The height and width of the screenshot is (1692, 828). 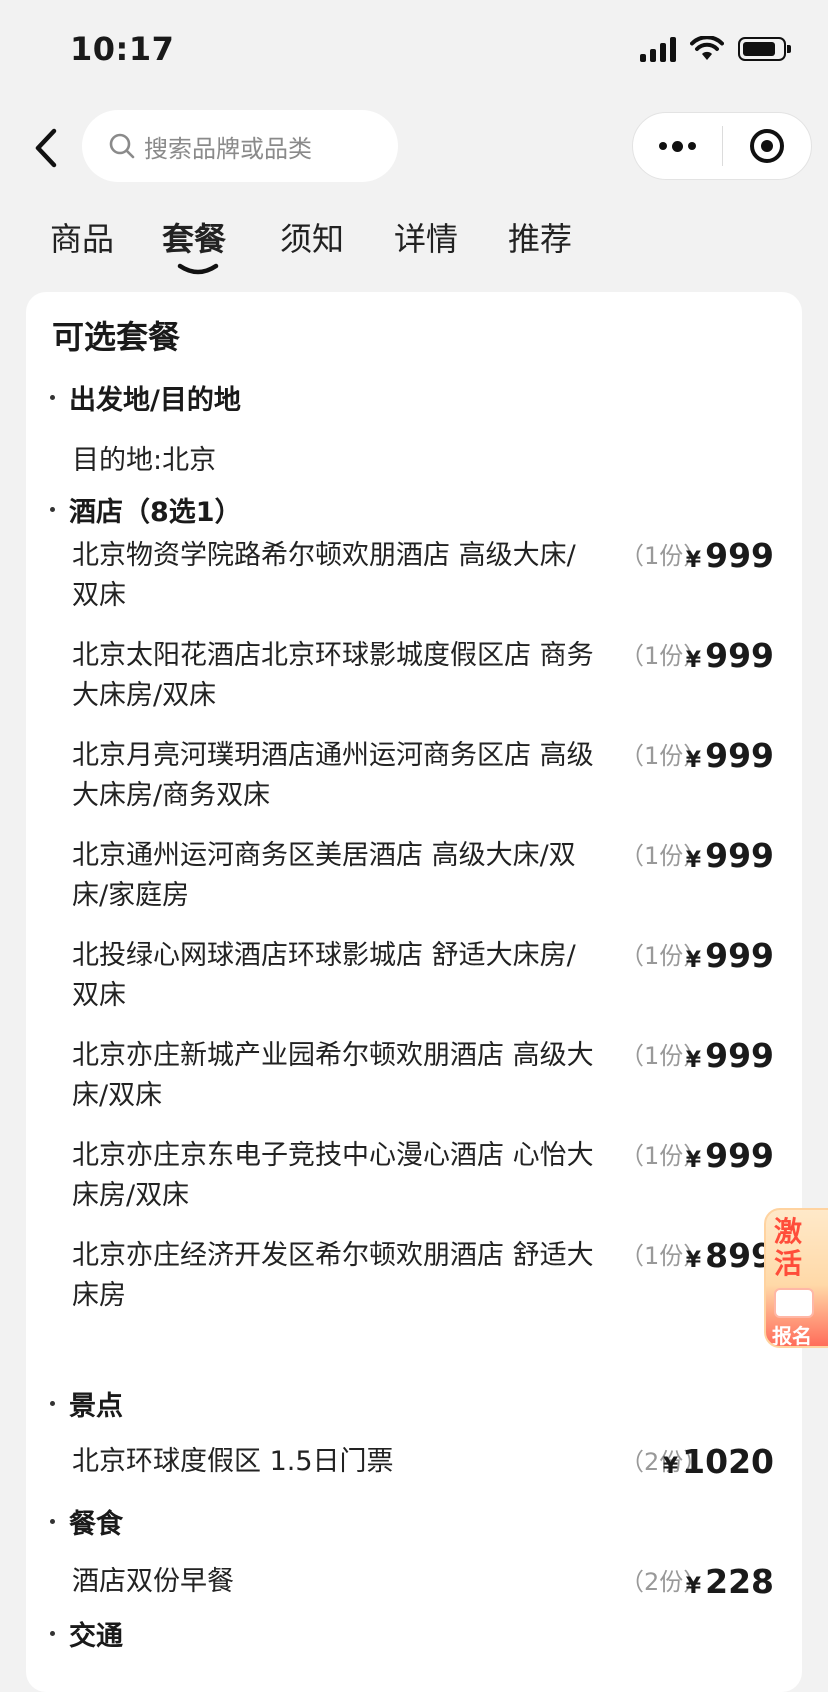 What do you see at coordinates (312, 237) in the screenshot?
I see `tab-notice: 须知` at bounding box center [312, 237].